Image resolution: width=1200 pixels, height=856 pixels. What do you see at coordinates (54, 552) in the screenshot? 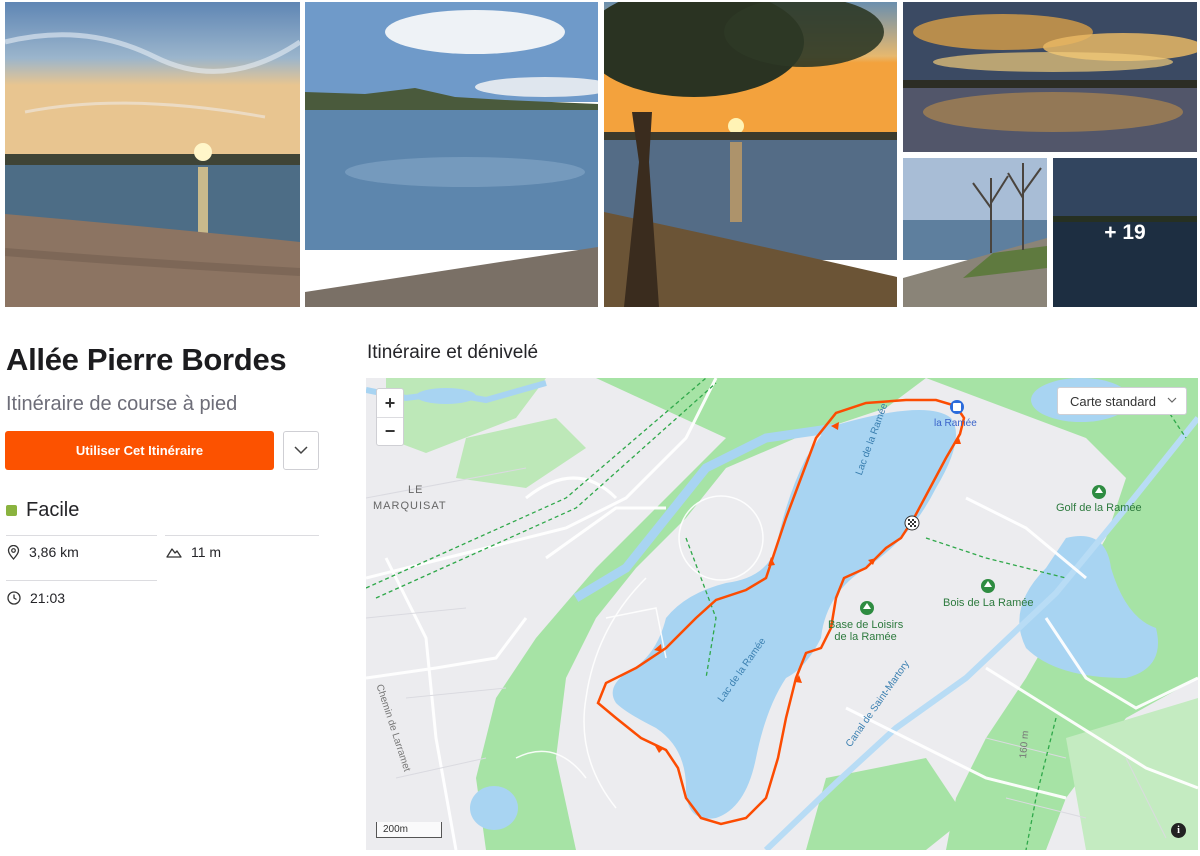
I see `distance-value: 3,86 km` at bounding box center [54, 552].